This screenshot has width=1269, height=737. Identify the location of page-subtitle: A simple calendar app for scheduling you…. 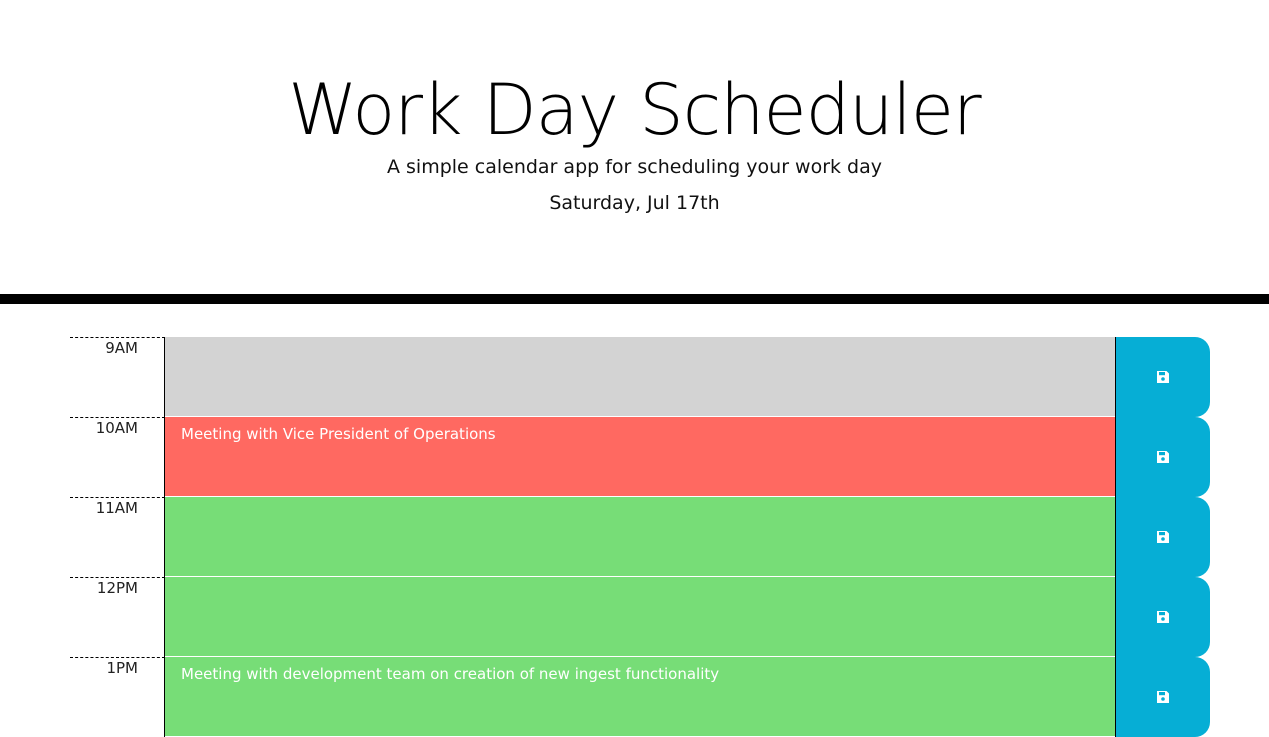
(634, 167).